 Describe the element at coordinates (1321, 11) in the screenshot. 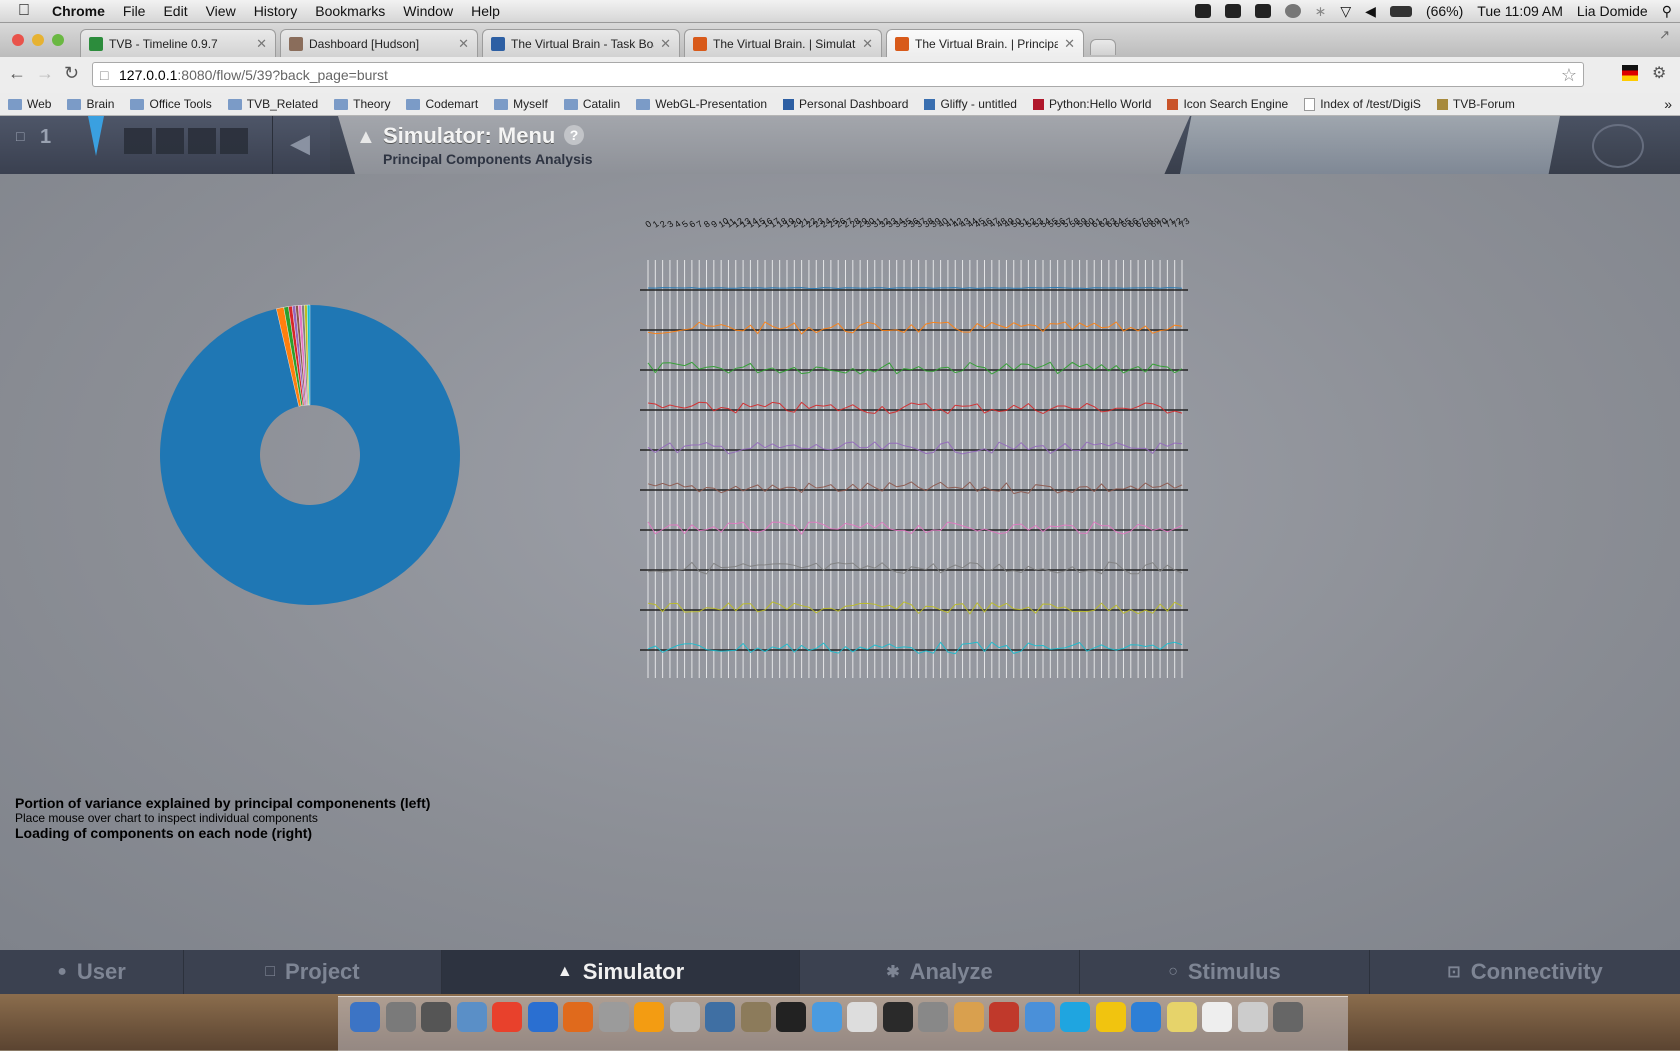

I see `bluetooth-icon: ∗` at that location.